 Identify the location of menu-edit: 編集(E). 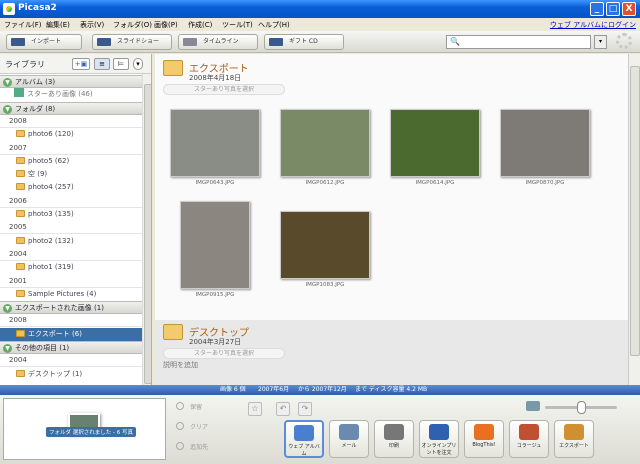
(58, 25).